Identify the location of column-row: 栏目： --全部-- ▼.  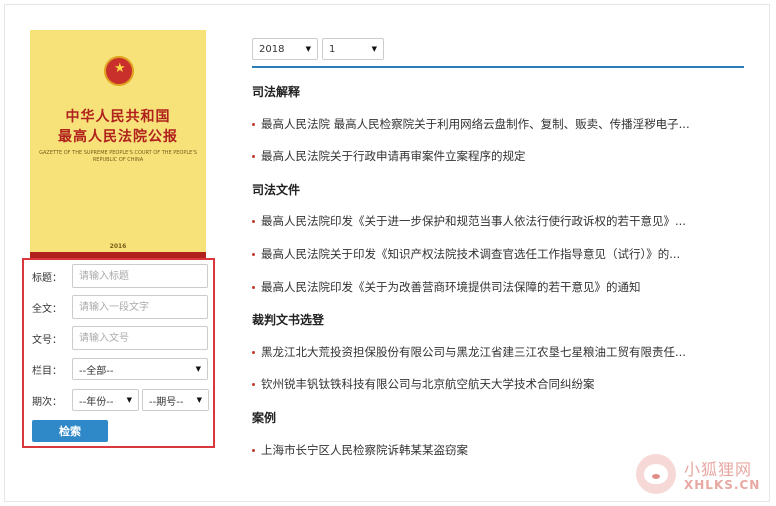
(120, 369).